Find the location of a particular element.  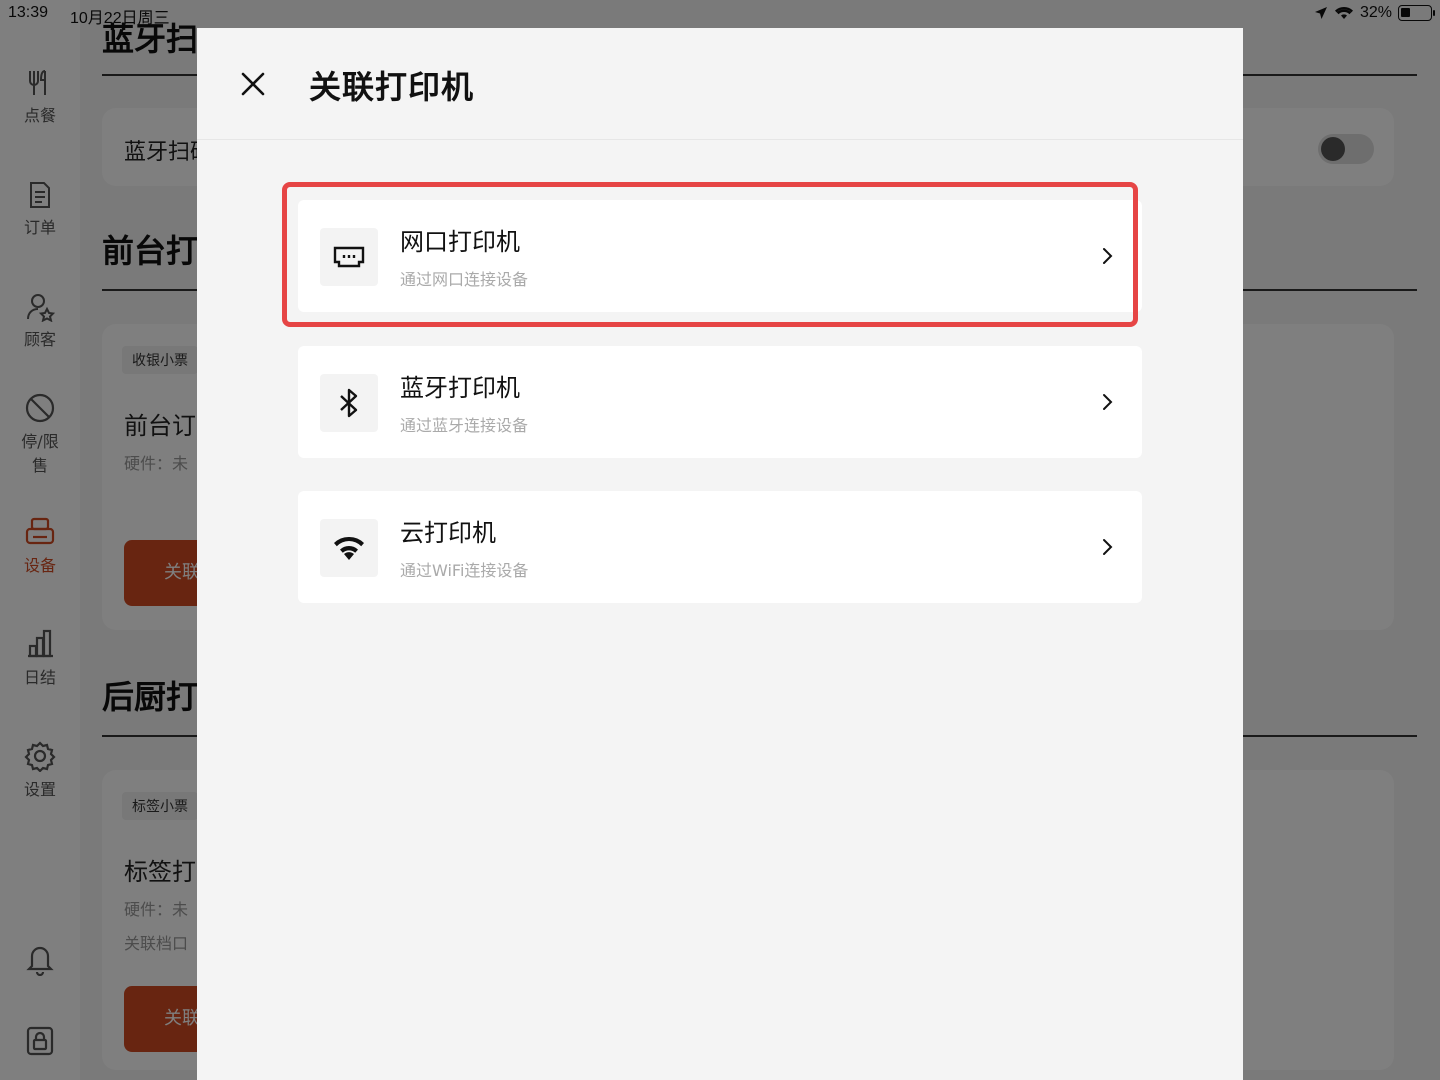

option-ethernet-printer: 网口打印机 通过网口连接设备 is located at coordinates (720, 256).